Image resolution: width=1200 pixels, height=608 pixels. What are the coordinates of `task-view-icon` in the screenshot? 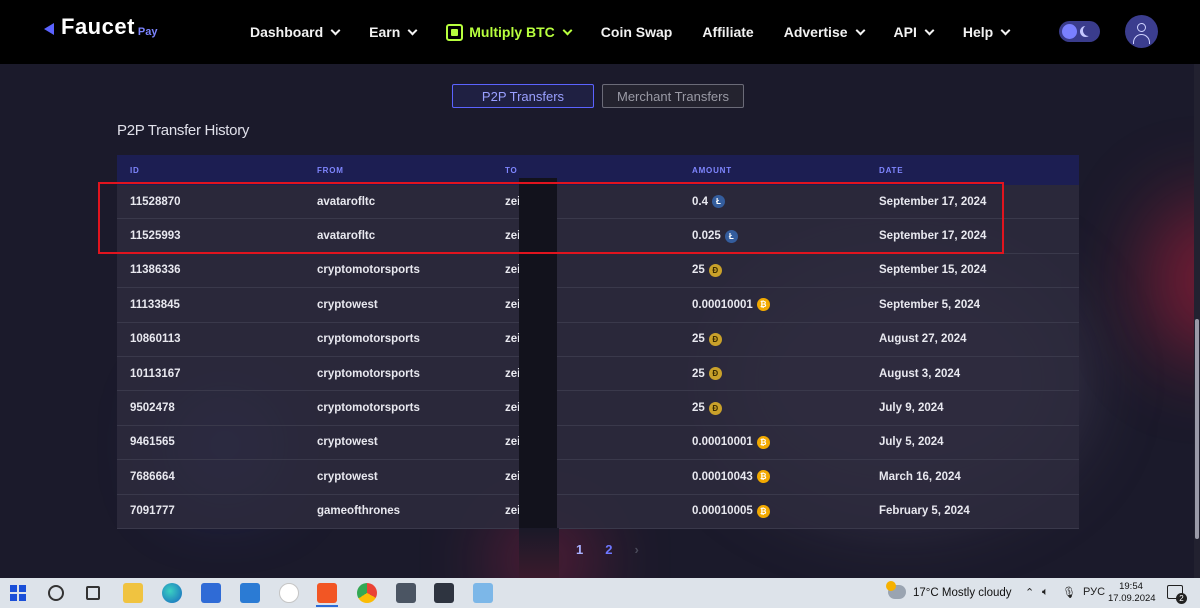 It's located at (93, 593).